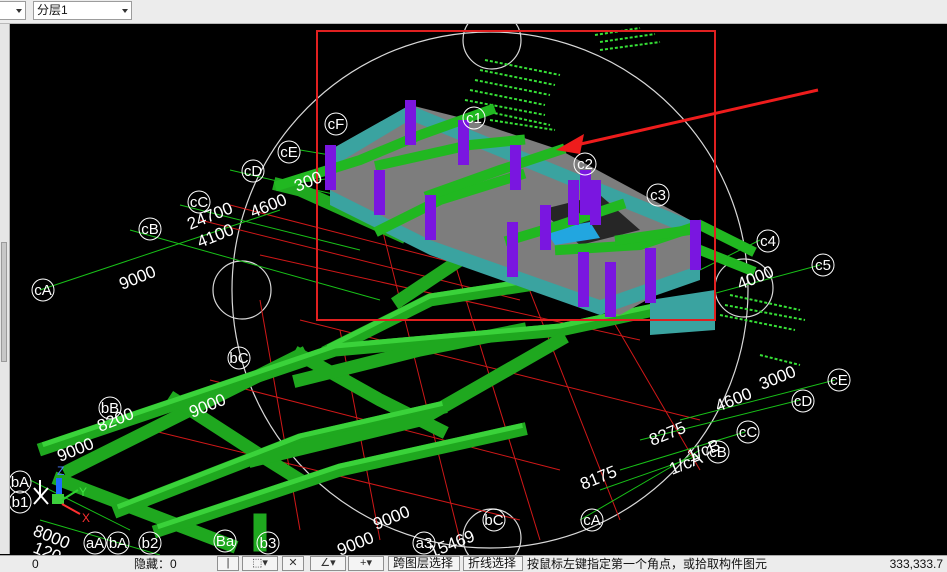 The height and width of the screenshot is (572, 947). Describe the element at coordinates (293, 563) in the screenshot. I see `cross-snap-icon: ✕` at that location.